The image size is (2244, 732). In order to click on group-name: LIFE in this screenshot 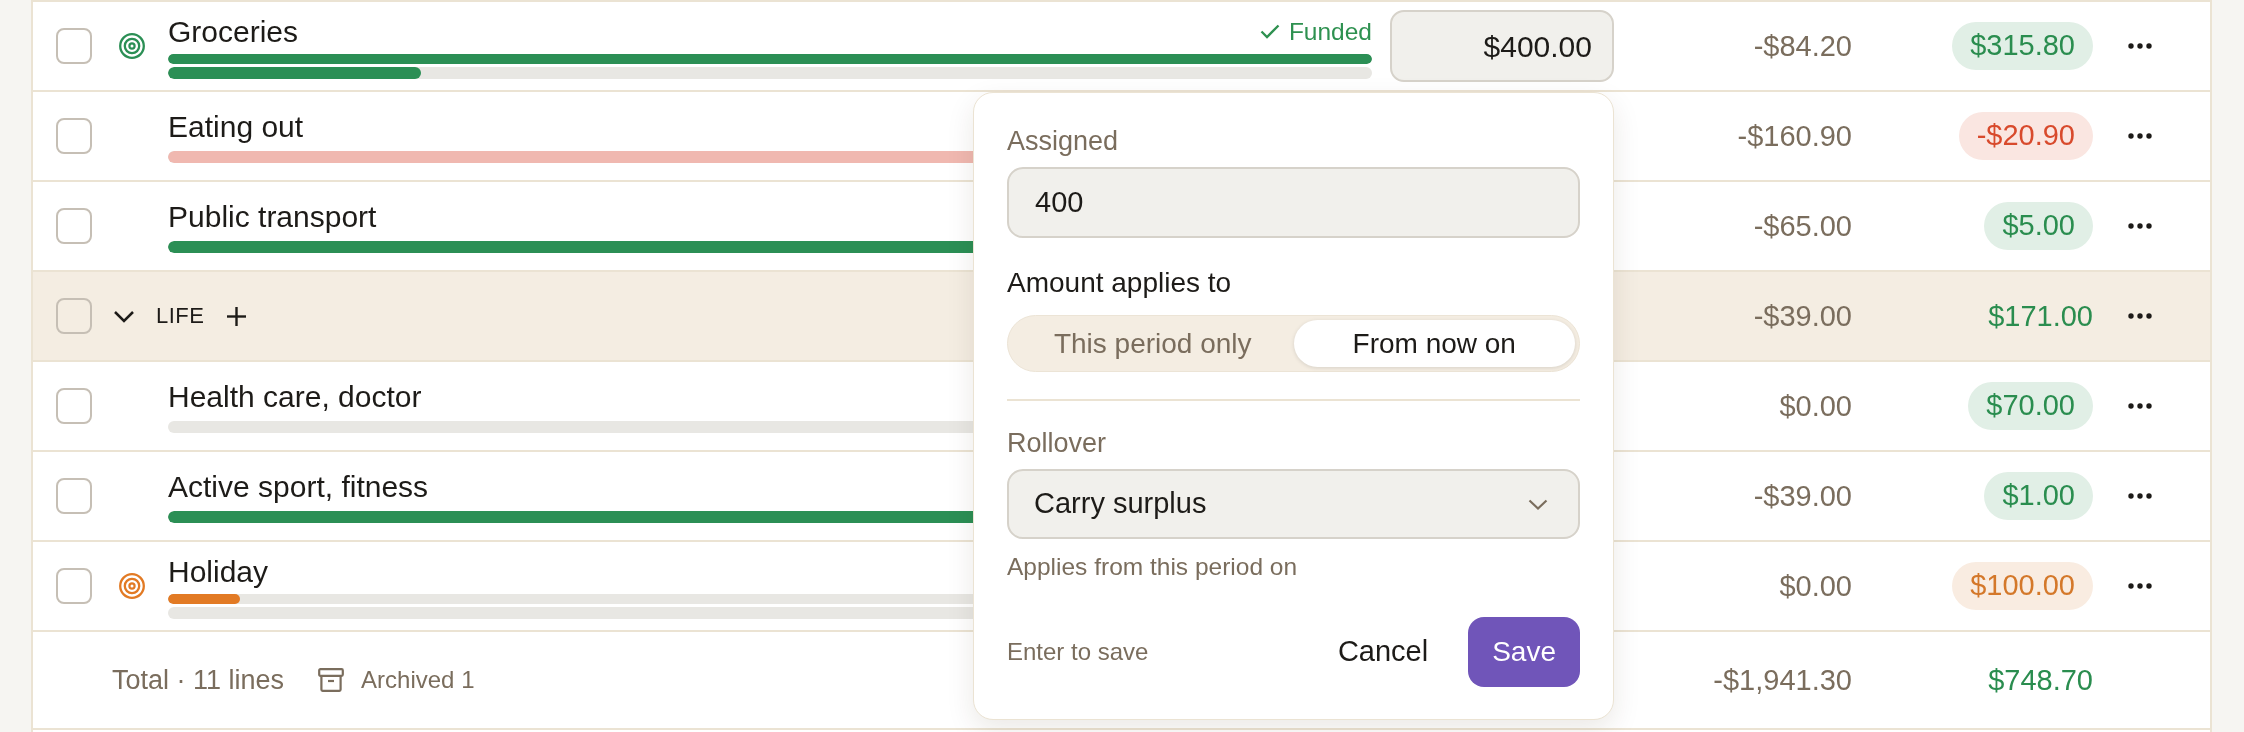, I will do `click(180, 316)`.